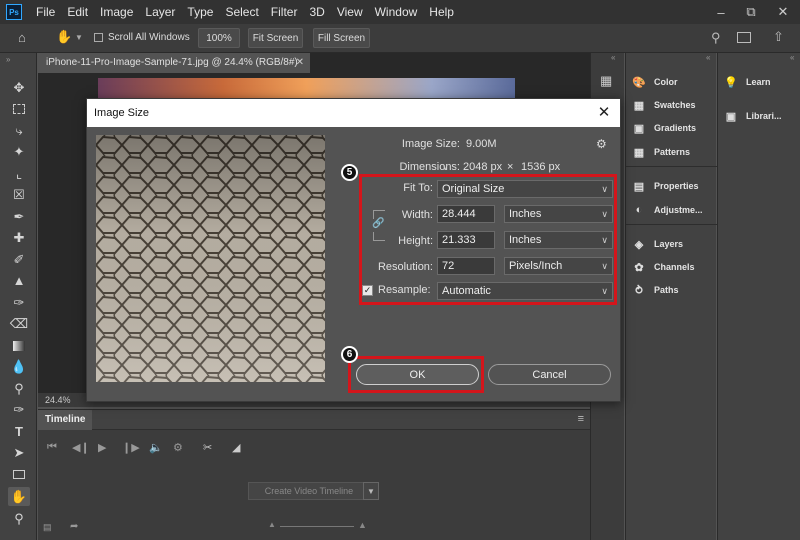  I want to click on dimensions-height: 1536 px, so click(541, 167).